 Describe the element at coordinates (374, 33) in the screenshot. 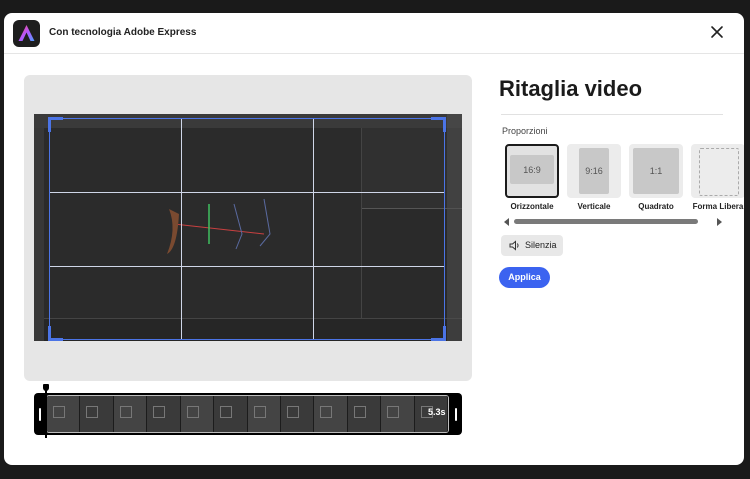

I see `dialog-header: Con tecnologia Adobe Express` at that location.